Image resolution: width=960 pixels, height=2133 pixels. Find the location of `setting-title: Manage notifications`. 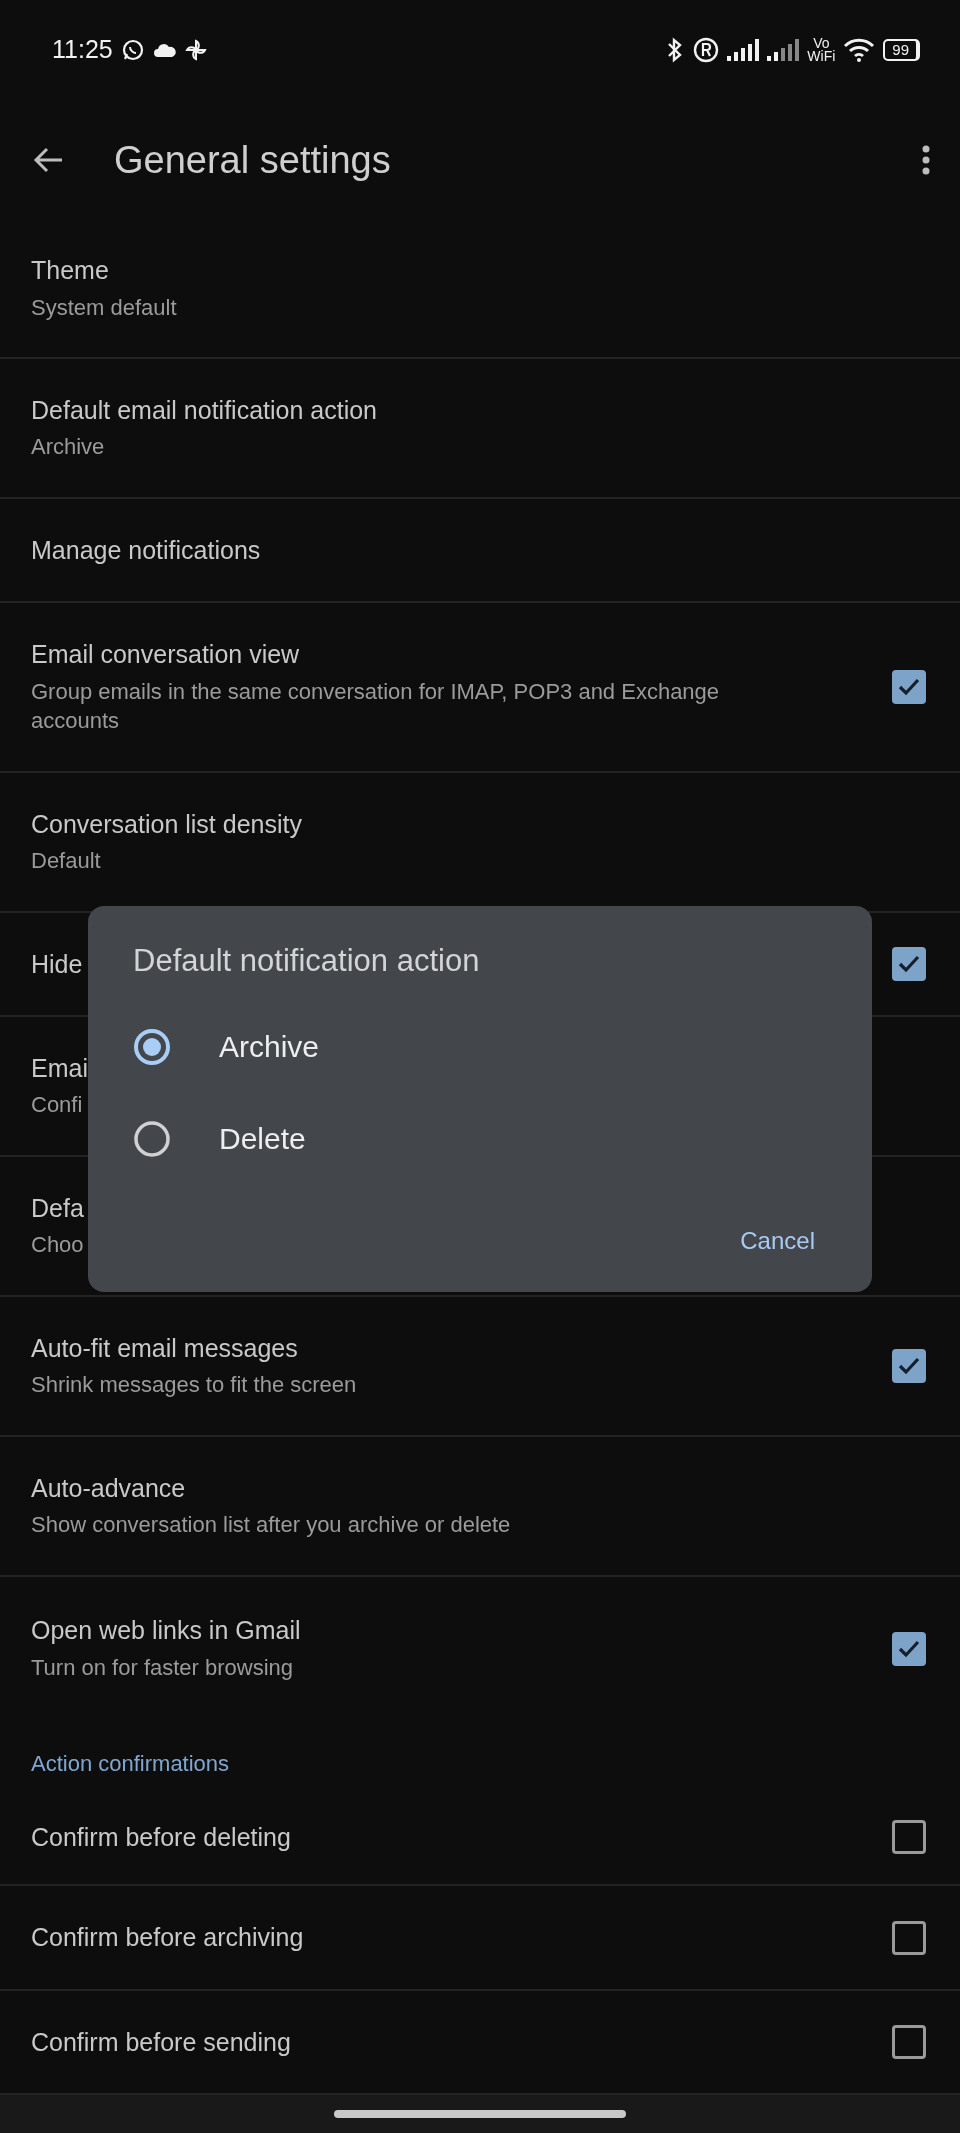

setting-title: Manage notifications is located at coordinates (146, 550).